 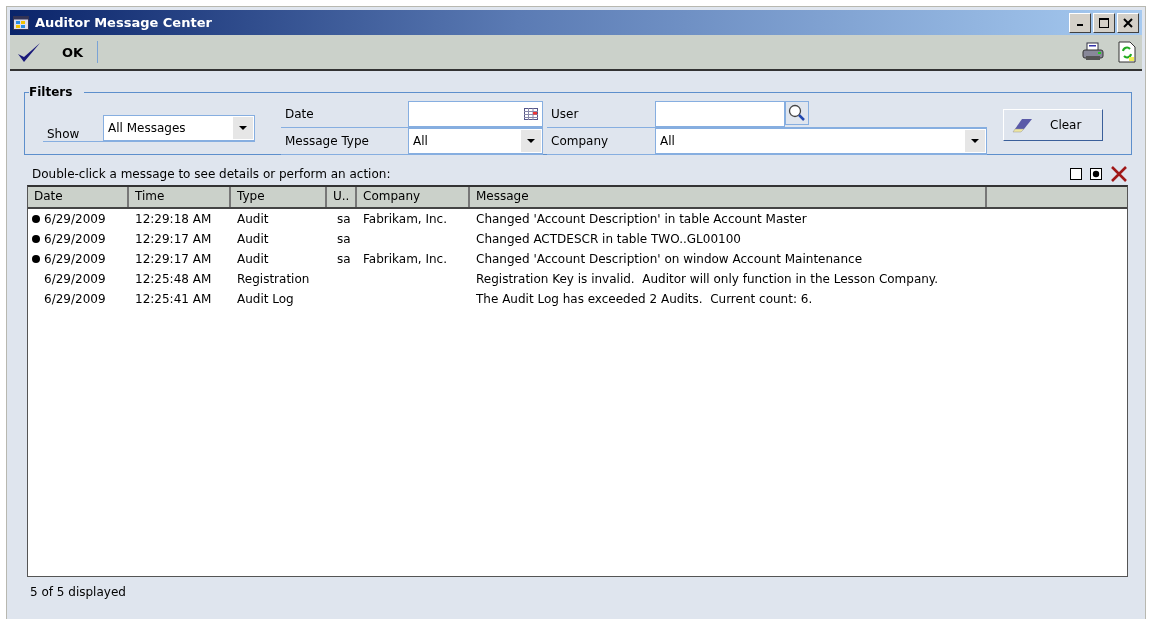 What do you see at coordinates (1119, 174) in the screenshot?
I see `delete-icon` at bounding box center [1119, 174].